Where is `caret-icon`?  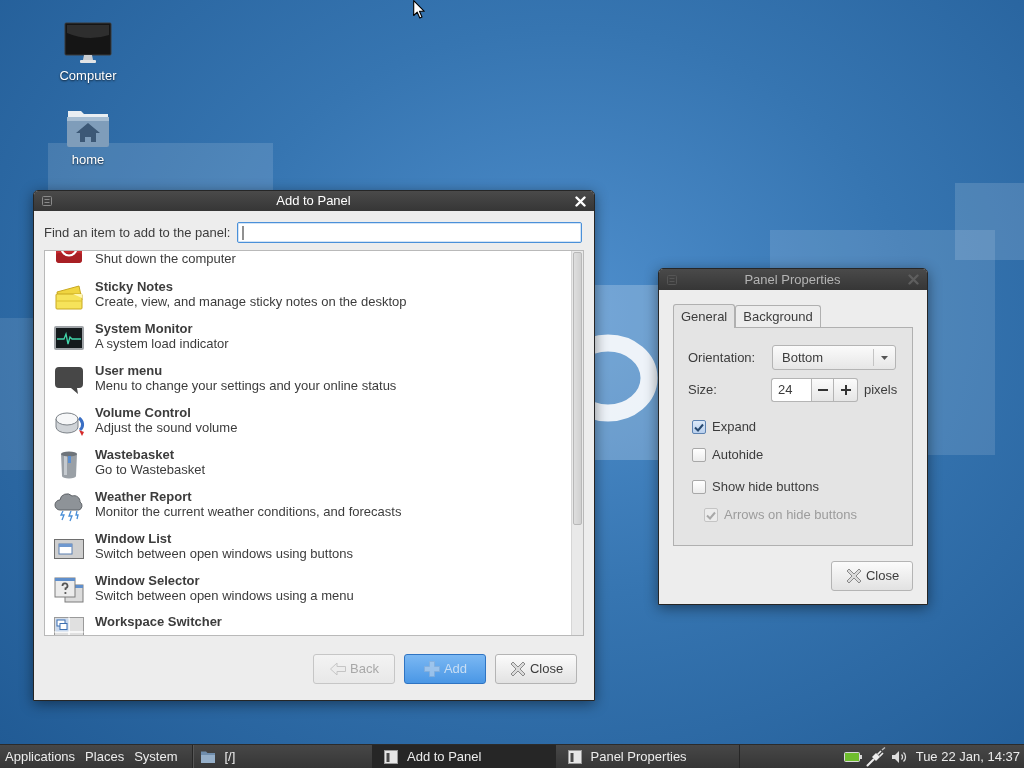
caret-icon is located at coordinates (884, 357).